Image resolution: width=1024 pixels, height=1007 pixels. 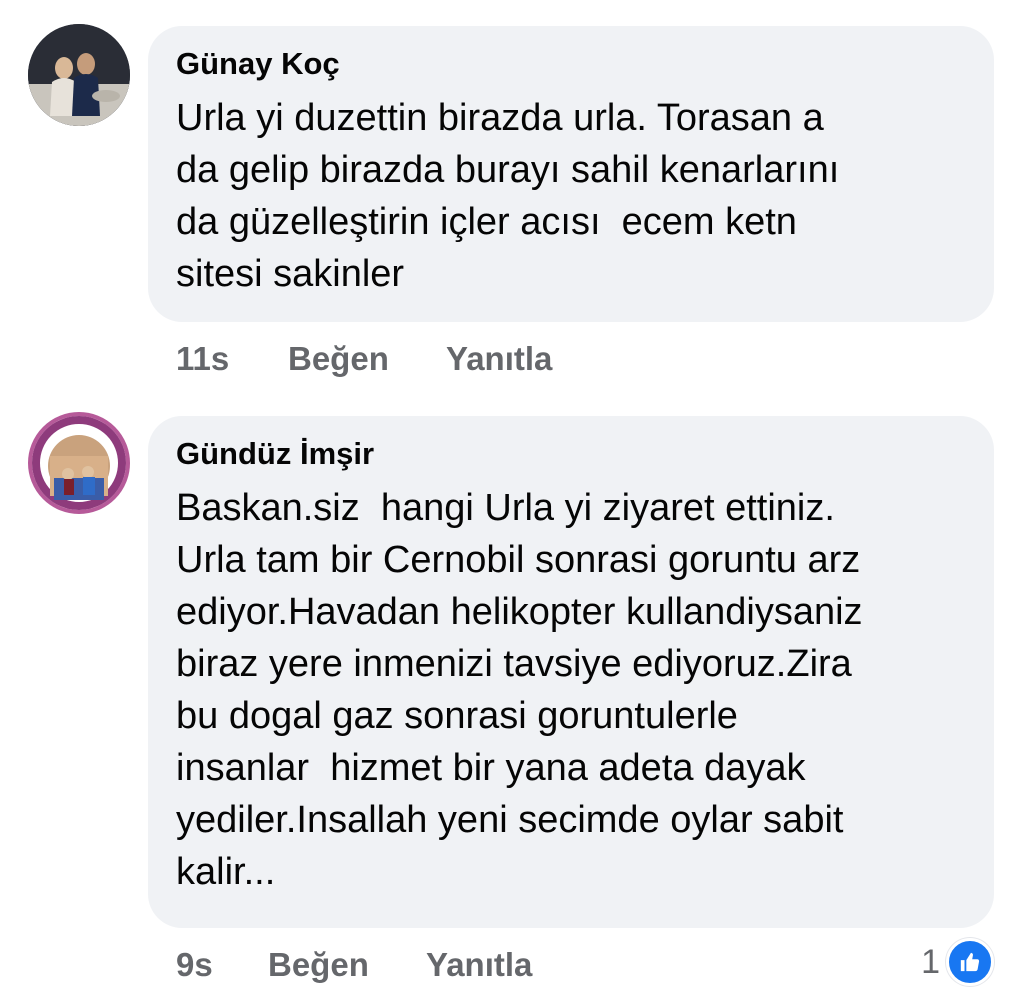 I want to click on comment-author: Günay Koç, so click(x=258, y=64).